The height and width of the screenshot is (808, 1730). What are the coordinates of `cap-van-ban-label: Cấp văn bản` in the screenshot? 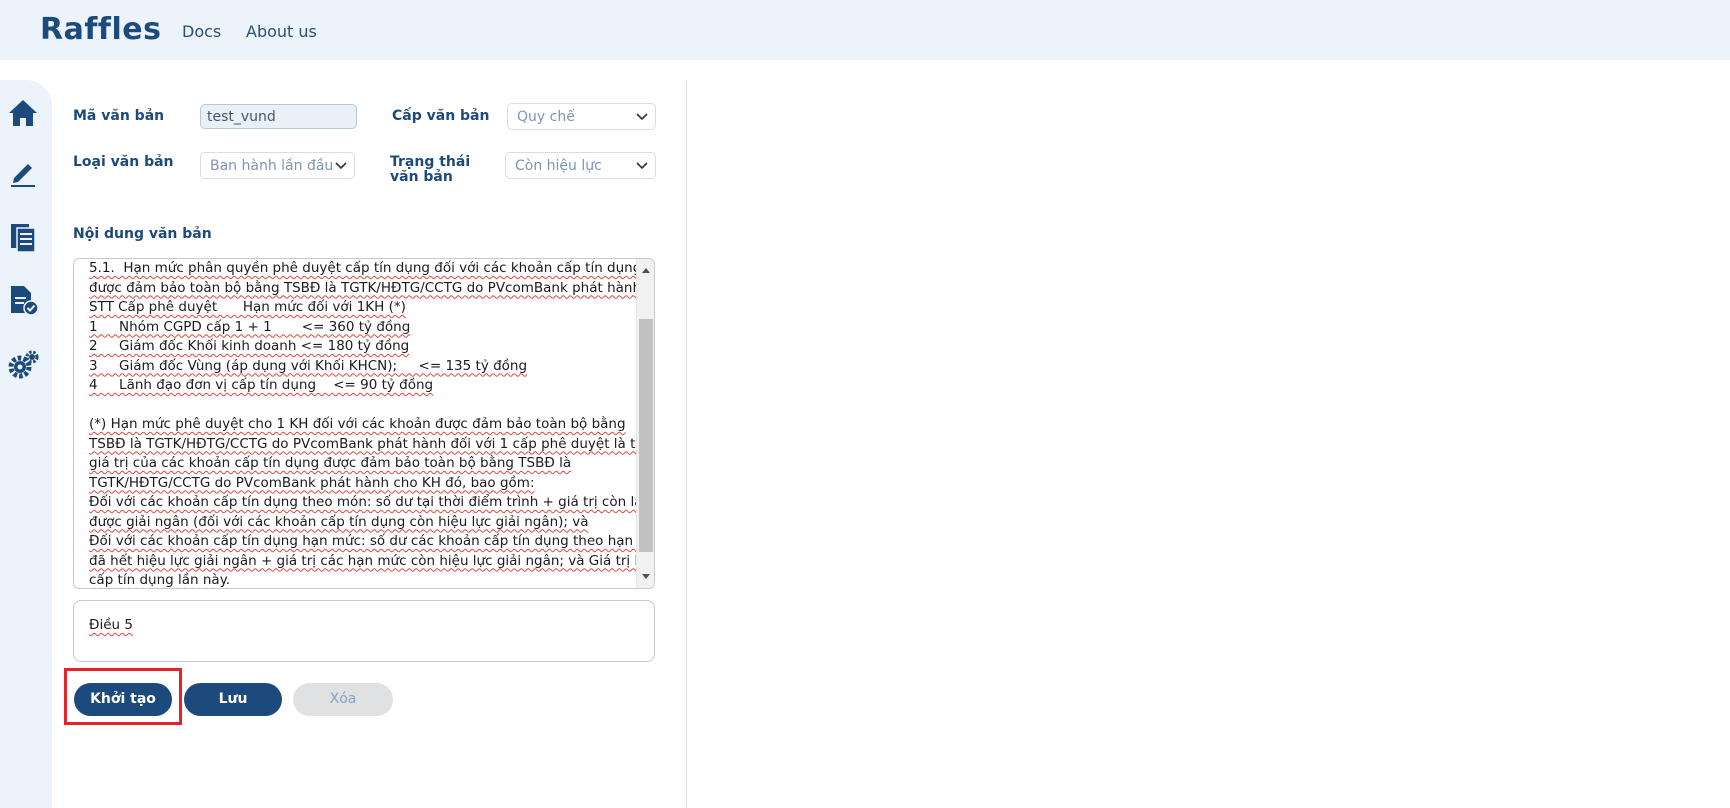 It's located at (441, 116).